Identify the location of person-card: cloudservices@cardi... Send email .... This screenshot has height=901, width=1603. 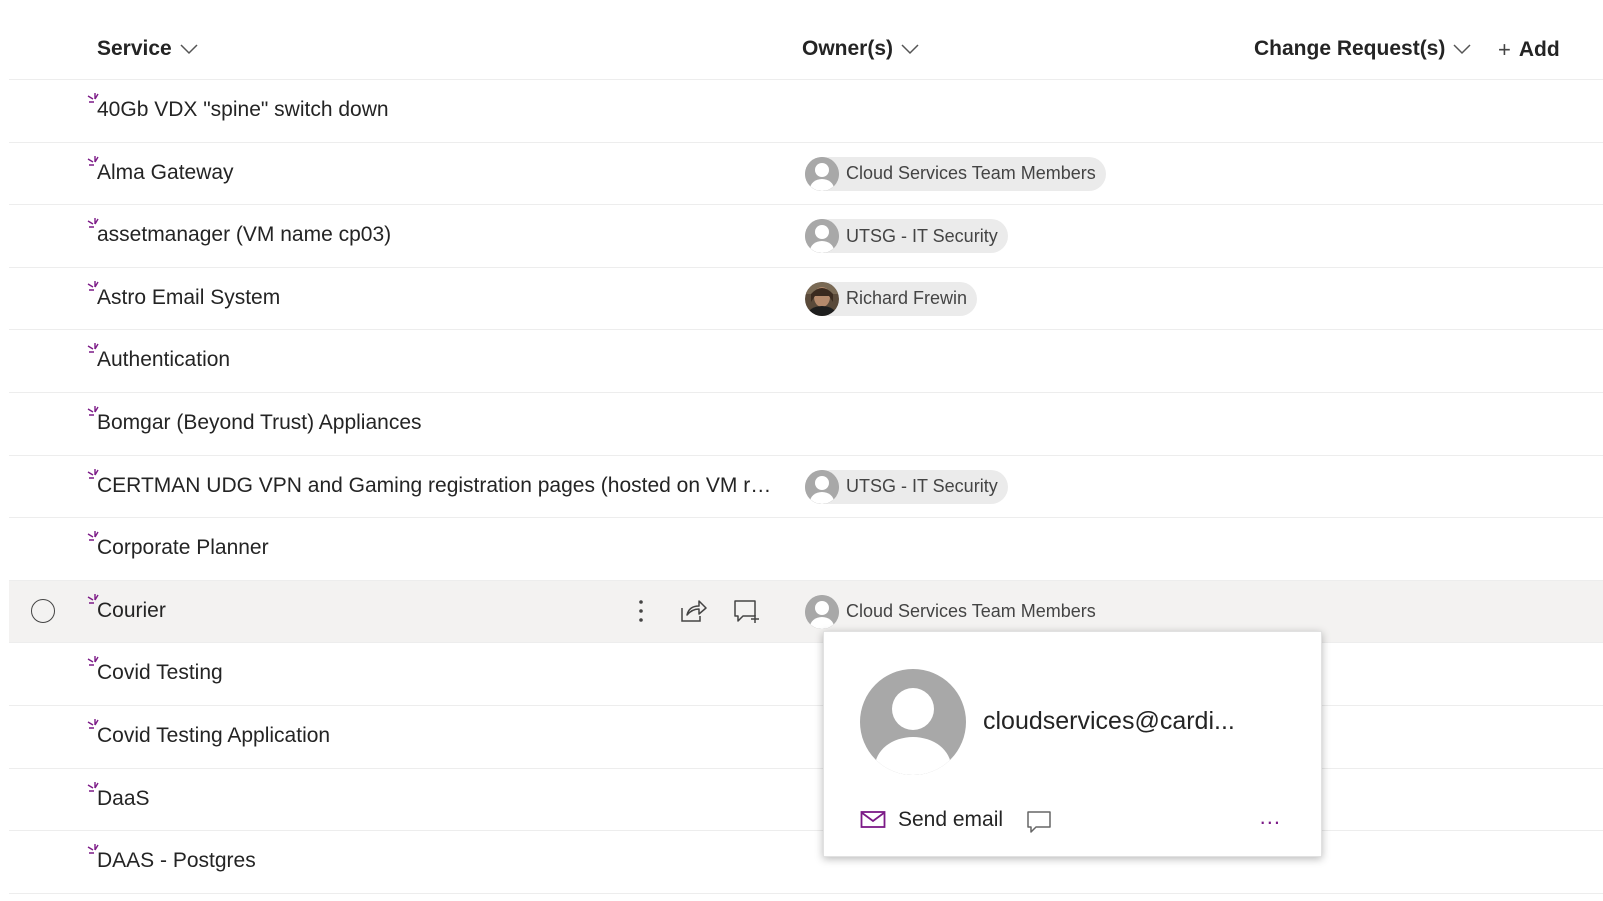
(1072, 744).